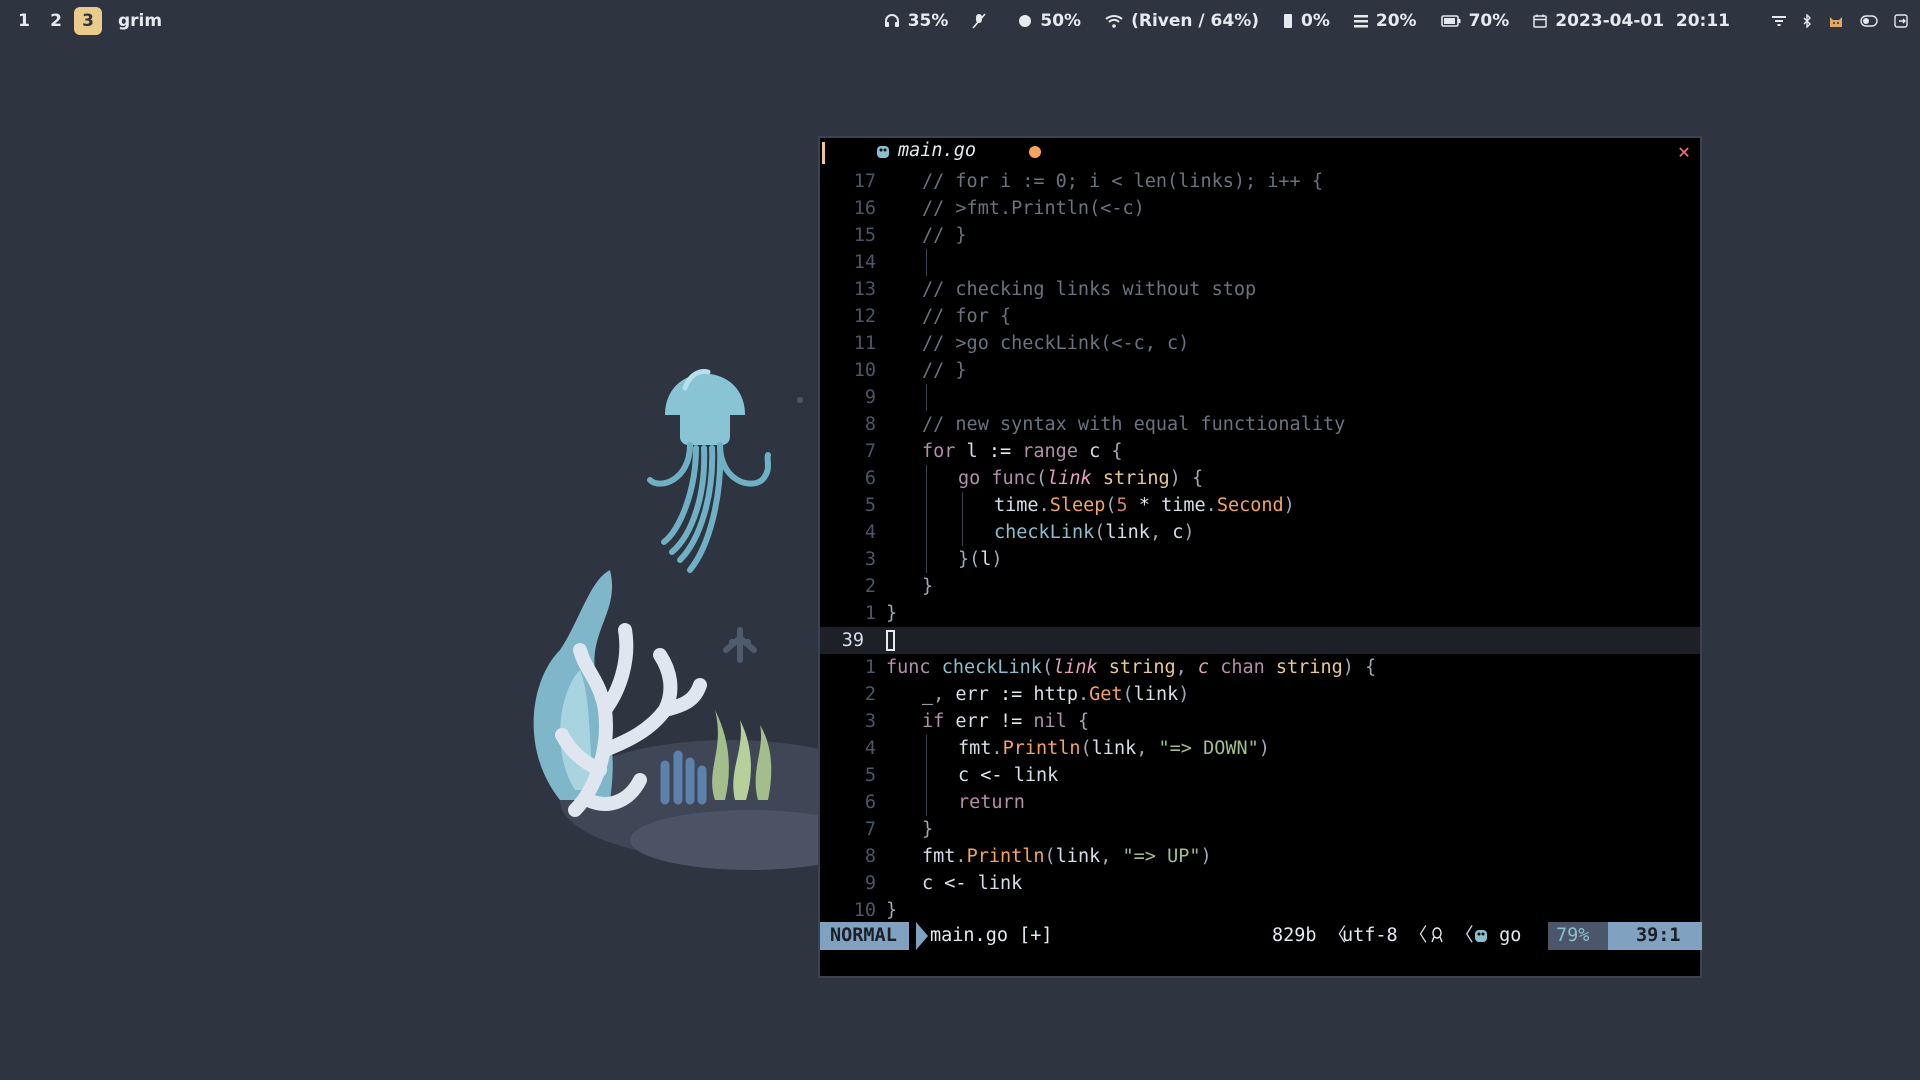 This screenshot has height=1080, width=1920. What do you see at coordinates (1260, 397) in the screenshot?
I see `code-line: 9` at bounding box center [1260, 397].